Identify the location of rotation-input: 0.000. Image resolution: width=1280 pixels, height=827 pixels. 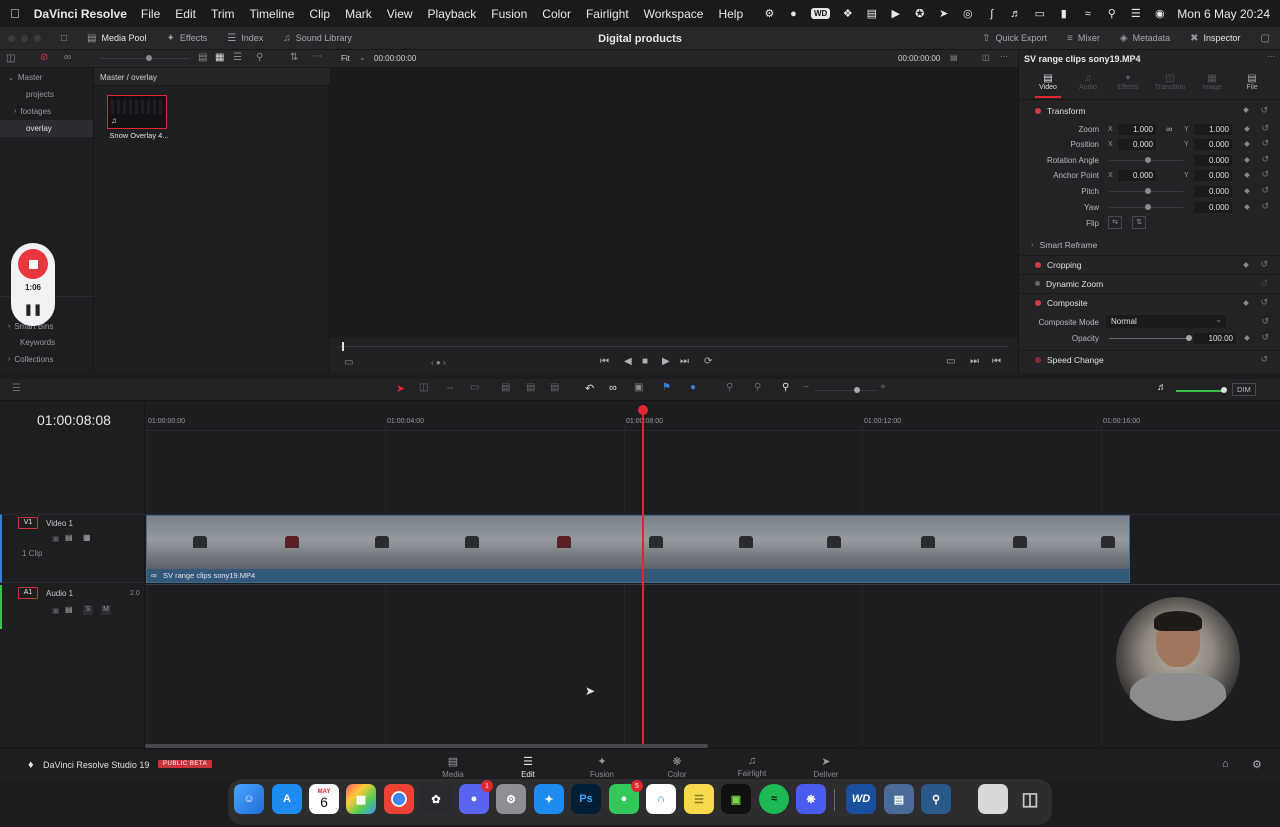
(1213, 160).